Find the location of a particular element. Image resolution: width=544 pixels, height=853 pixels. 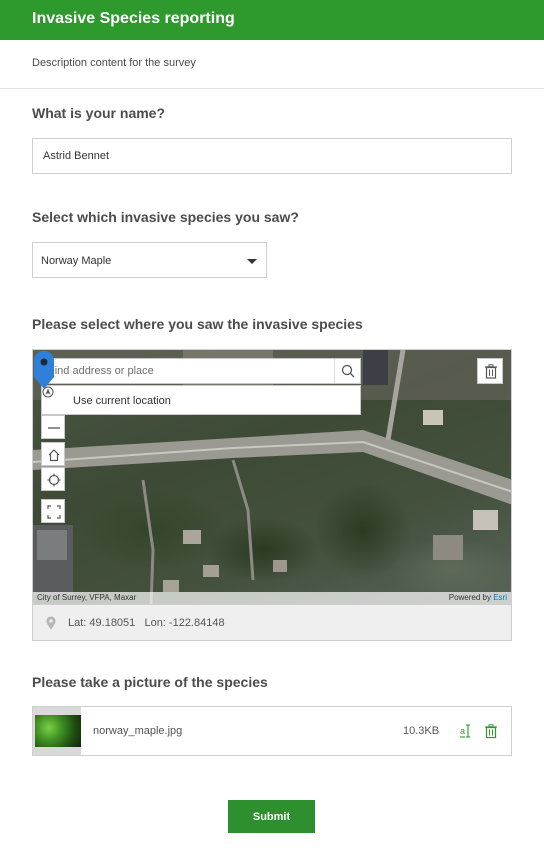

file-name: norway_maple.jpg is located at coordinates (138, 731).